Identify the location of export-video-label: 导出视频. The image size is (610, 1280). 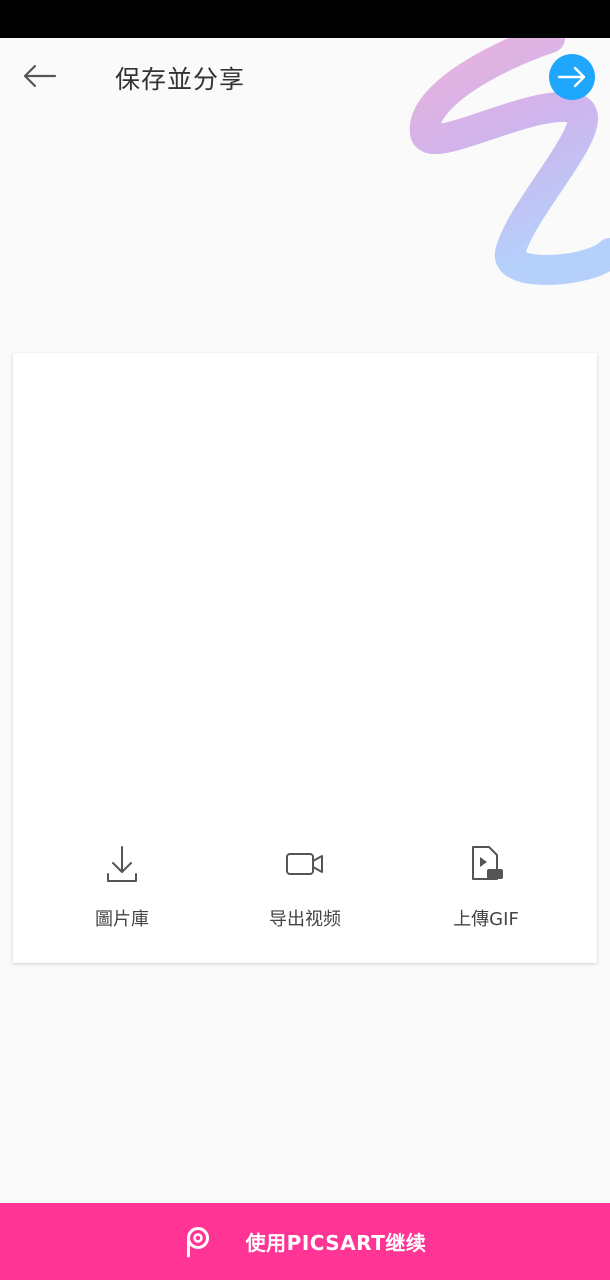
(305, 919).